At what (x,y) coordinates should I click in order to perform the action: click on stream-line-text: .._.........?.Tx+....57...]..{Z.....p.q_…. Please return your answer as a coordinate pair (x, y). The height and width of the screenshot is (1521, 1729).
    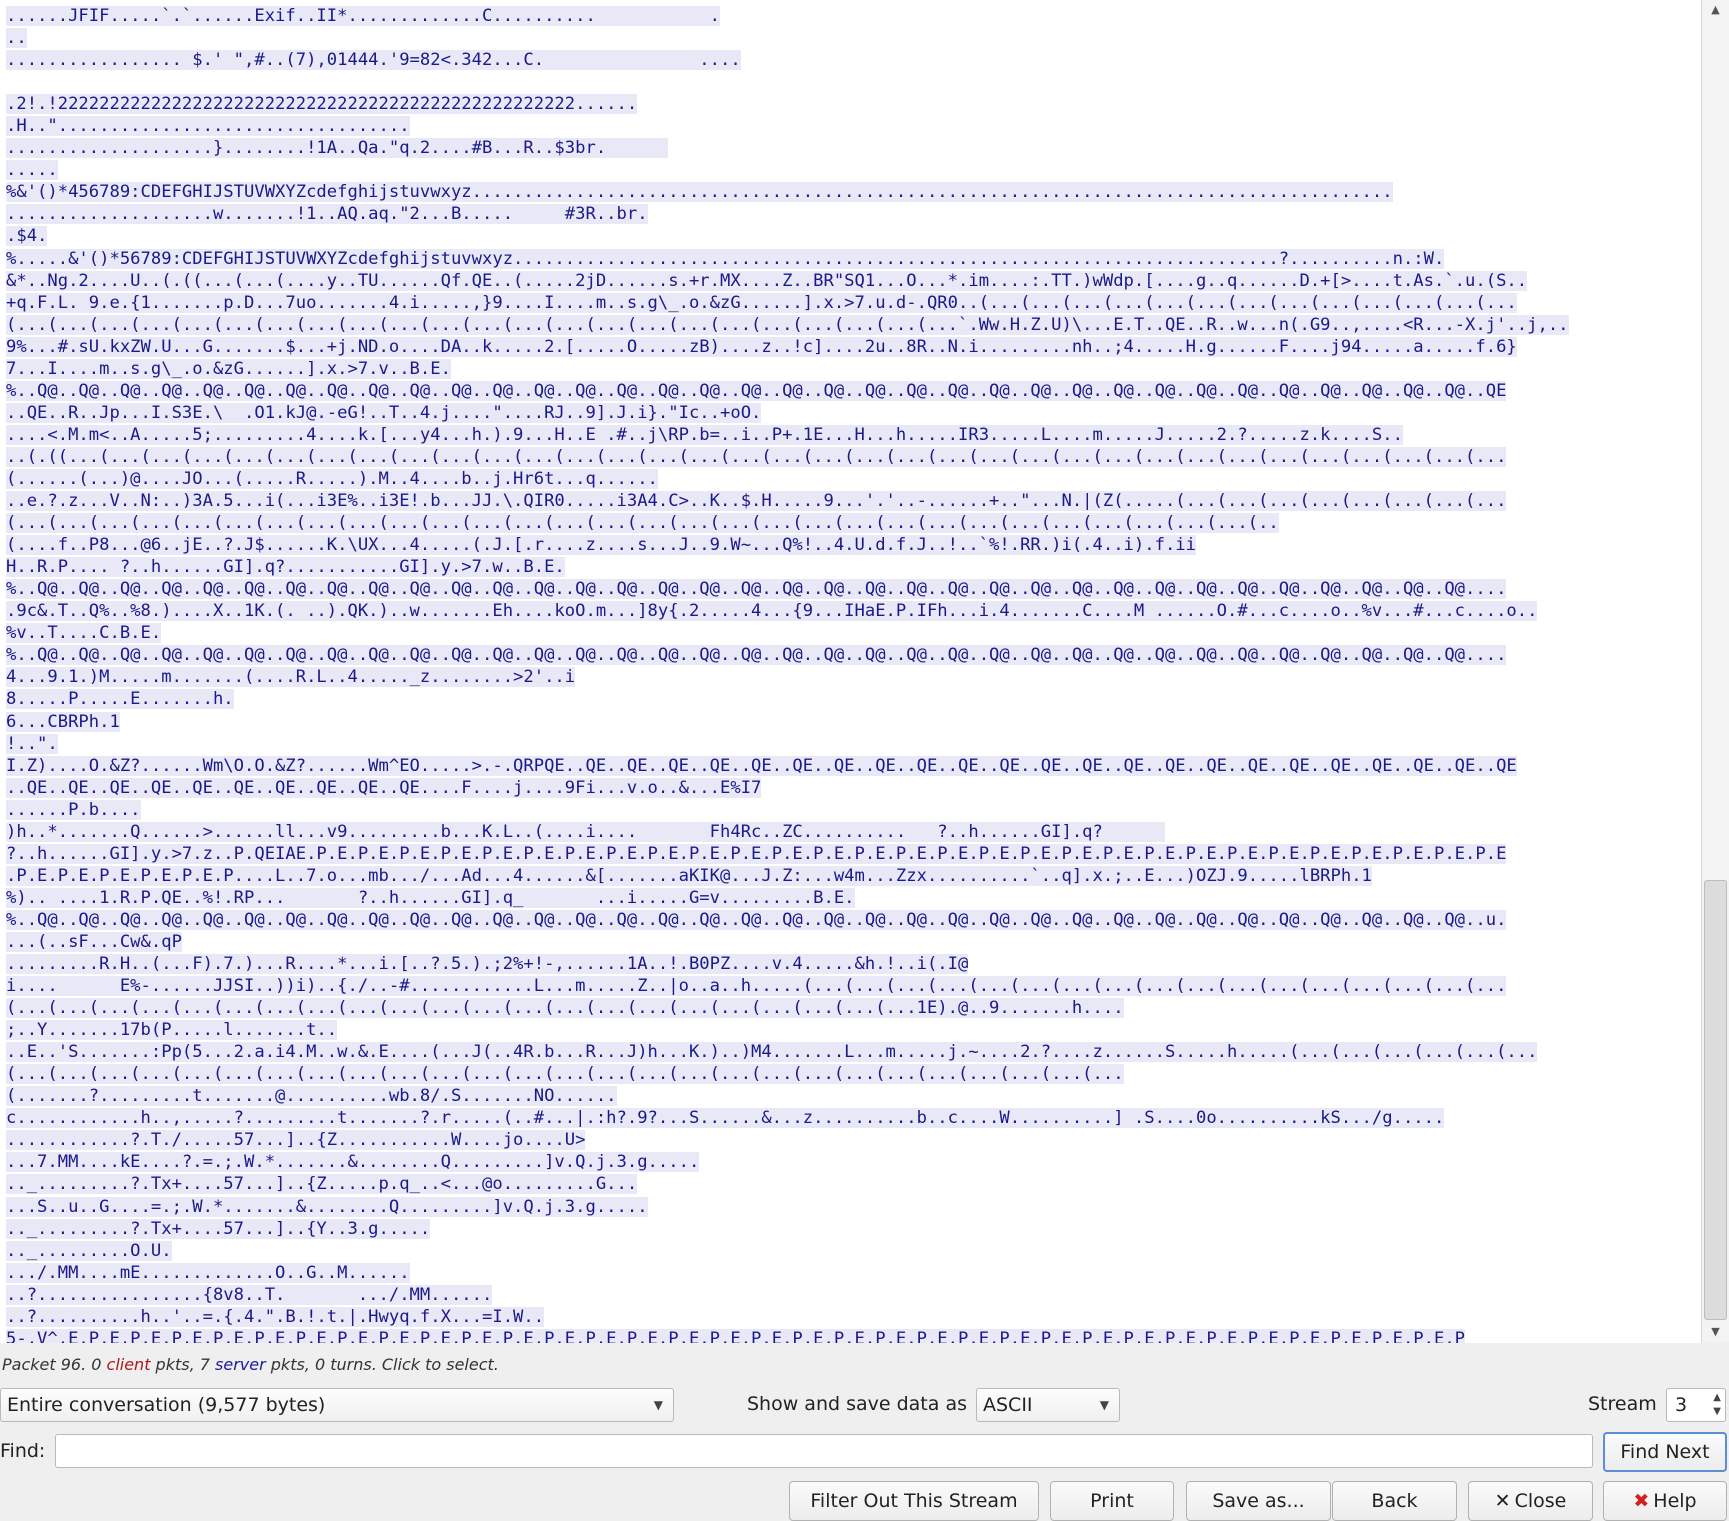
    Looking at the image, I should click on (322, 1184).